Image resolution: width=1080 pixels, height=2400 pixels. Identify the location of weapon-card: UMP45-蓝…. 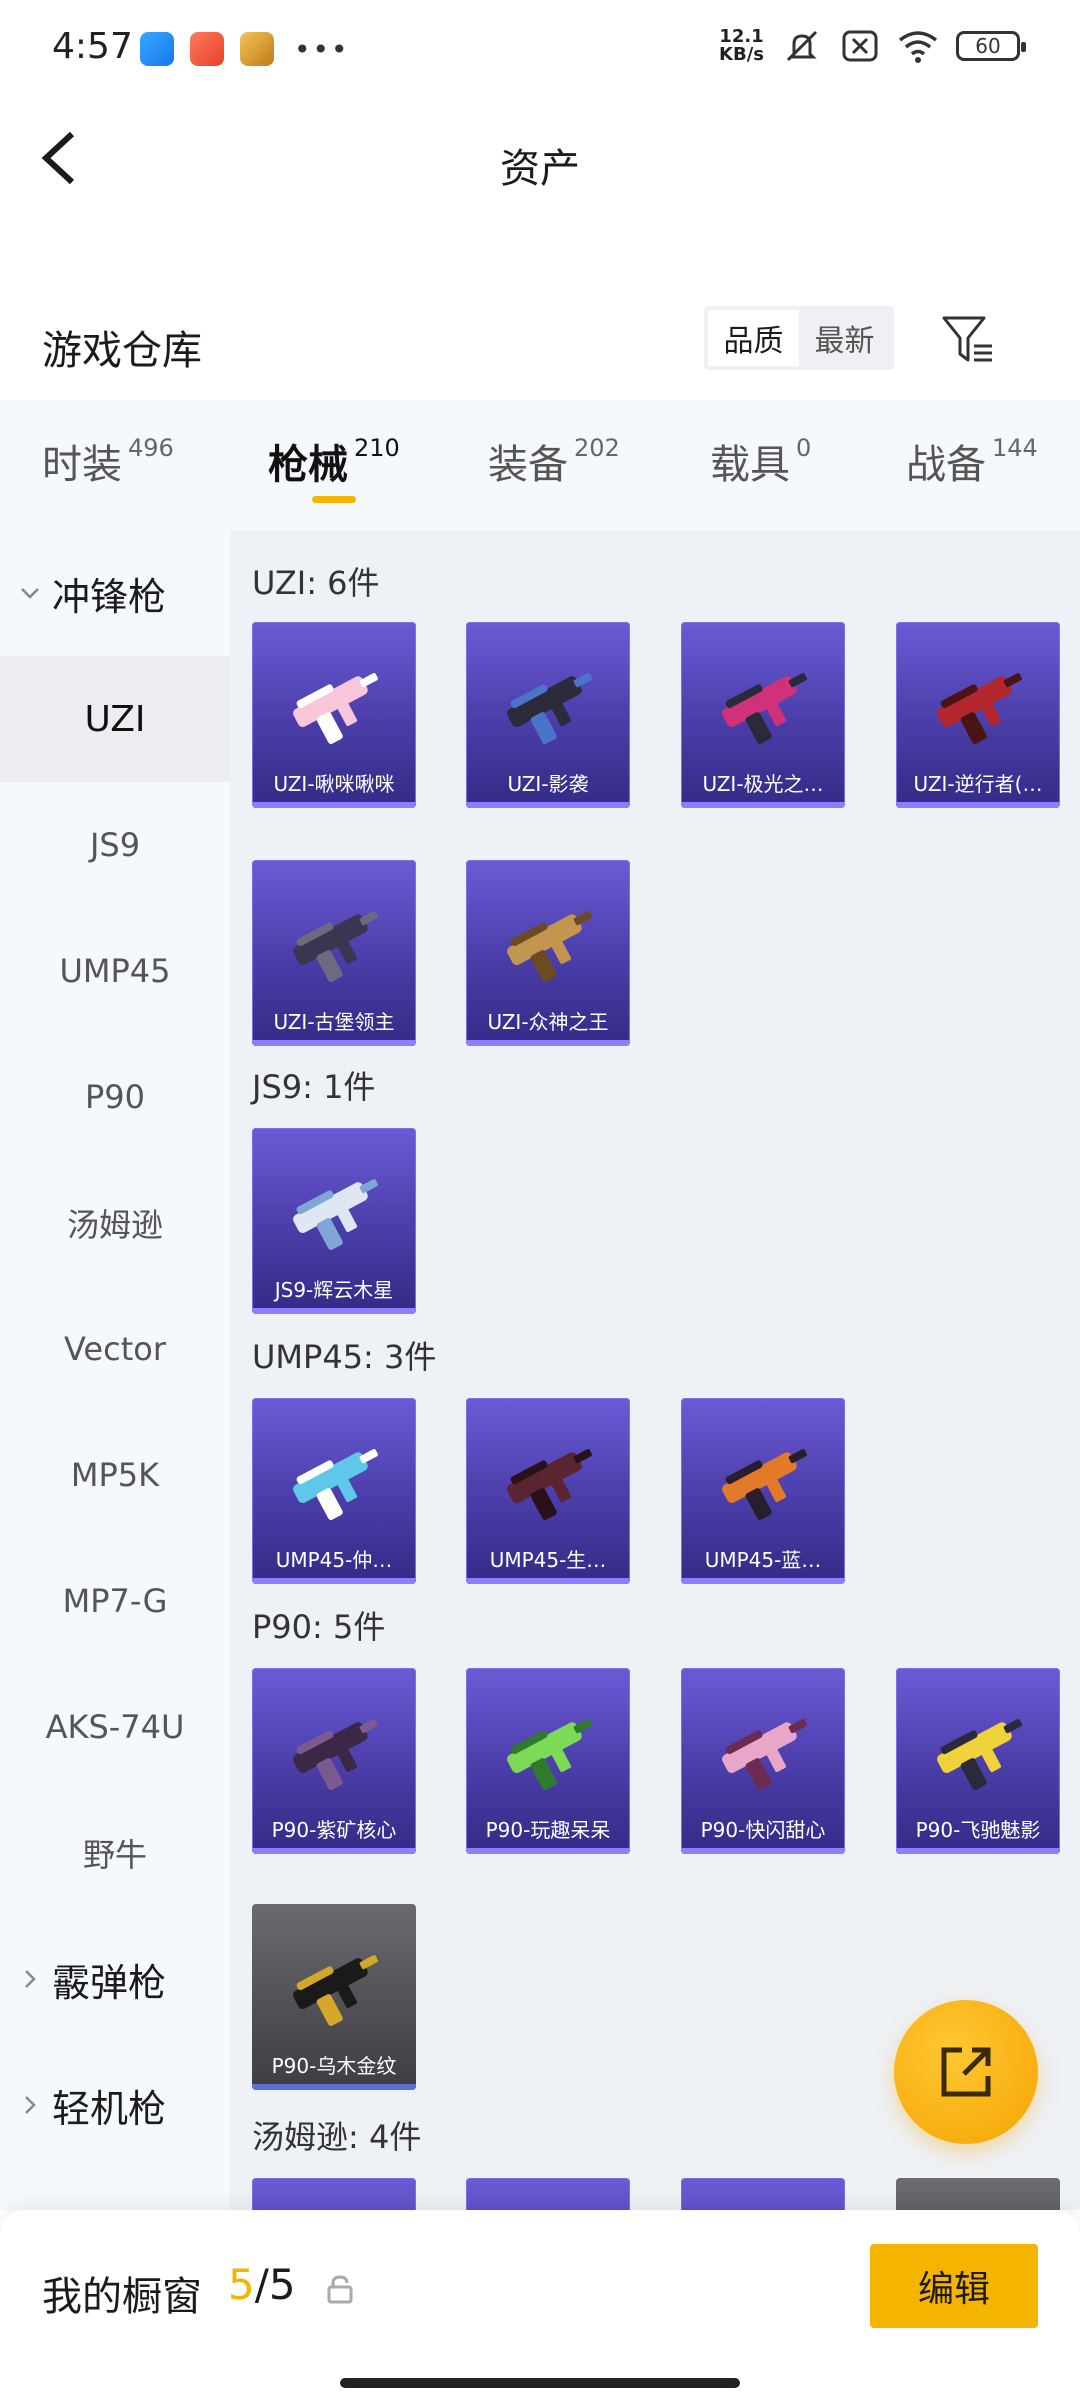
(763, 1491).